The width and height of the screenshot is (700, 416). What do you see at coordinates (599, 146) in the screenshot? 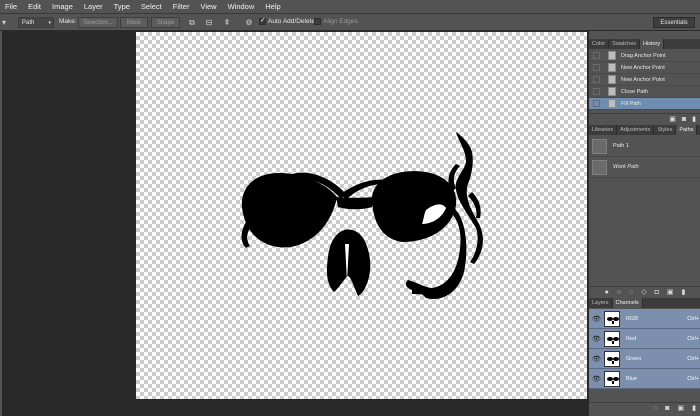
I see `path-thumbnail` at bounding box center [599, 146].